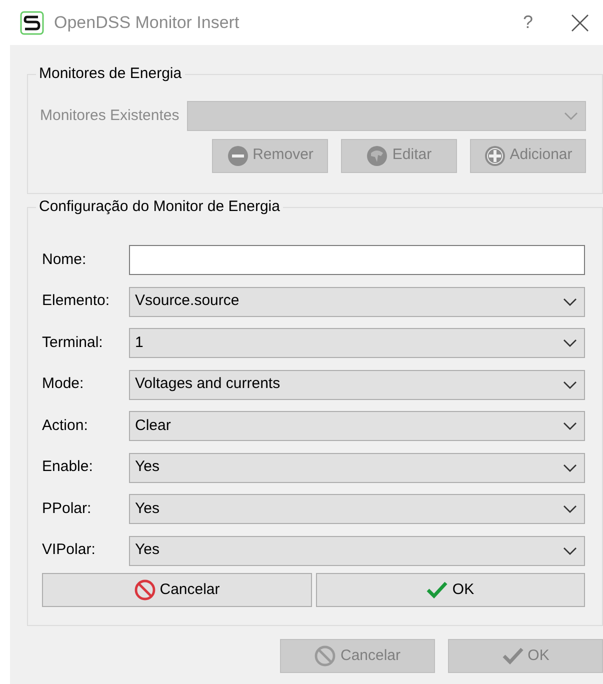 Image resolution: width=603 pixels, height=684 pixels. Describe the element at coordinates (495, 155) in the screenshot. I see `plus-icon` at that location.